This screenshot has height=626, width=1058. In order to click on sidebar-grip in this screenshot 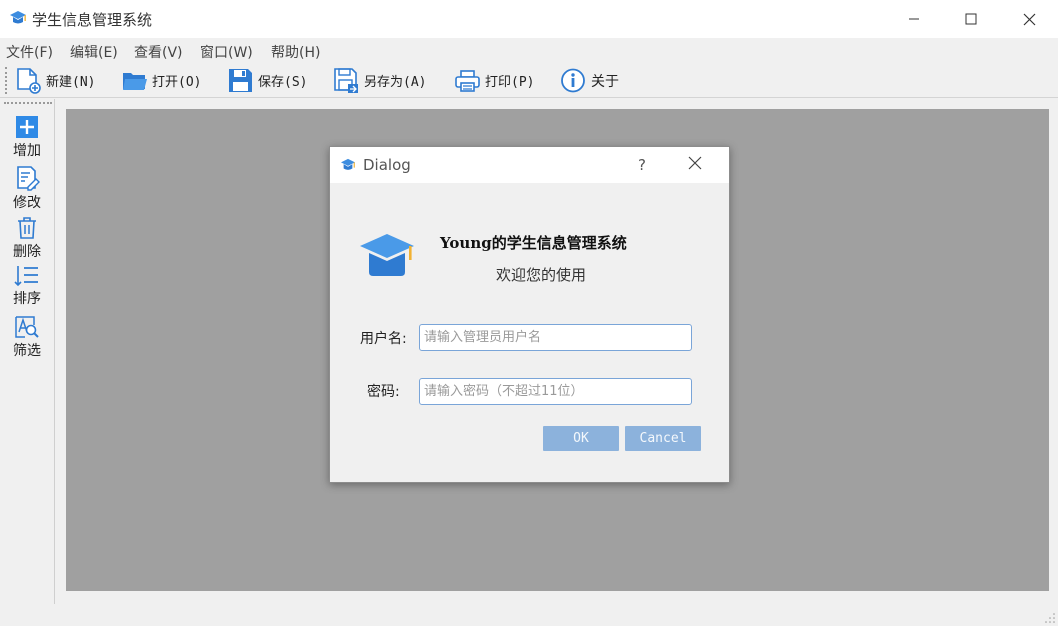, I will do `click(28, 103)`.